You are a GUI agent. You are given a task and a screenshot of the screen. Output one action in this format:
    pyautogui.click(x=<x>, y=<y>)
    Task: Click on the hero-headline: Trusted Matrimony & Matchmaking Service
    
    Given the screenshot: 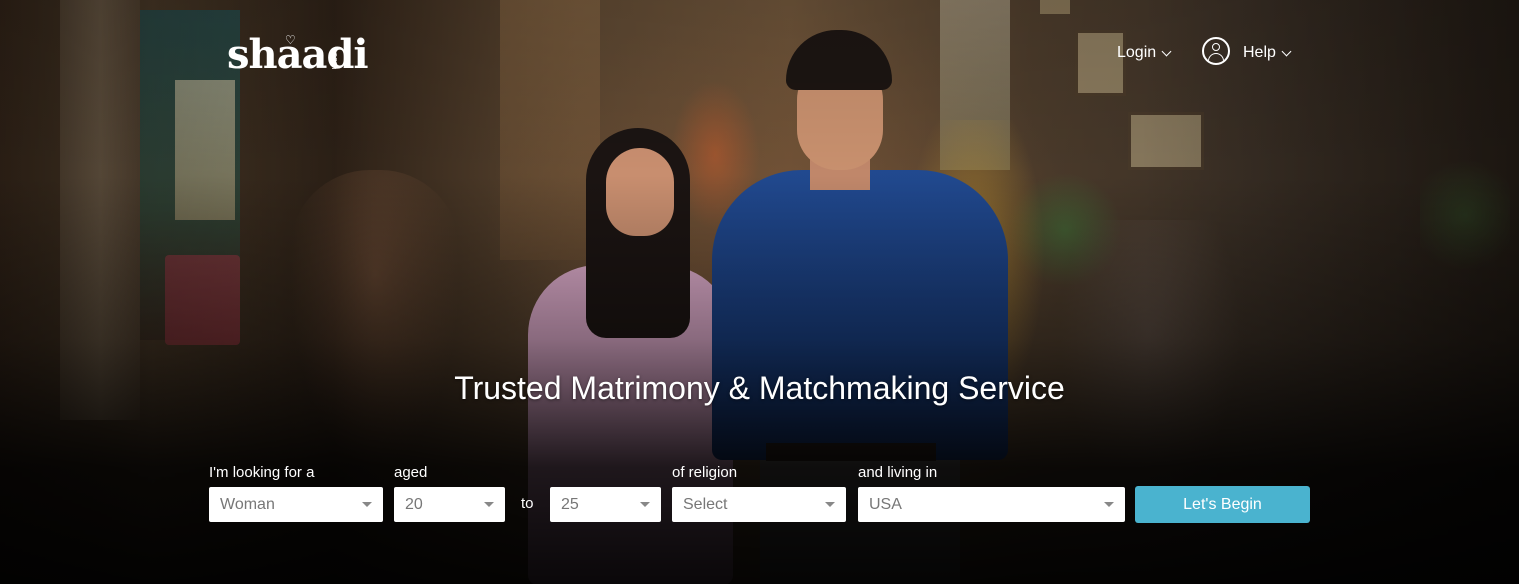 What is the action you would take?
    pyautogui.click(x=759, y=388)
    